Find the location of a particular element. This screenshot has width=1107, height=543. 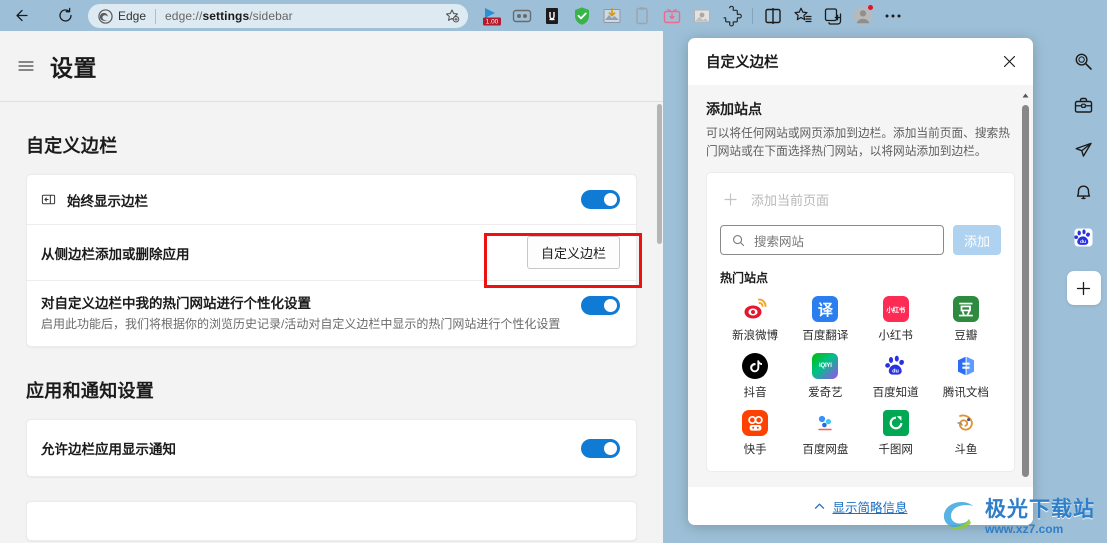

close-icon is located at coordinates (1009, 62).